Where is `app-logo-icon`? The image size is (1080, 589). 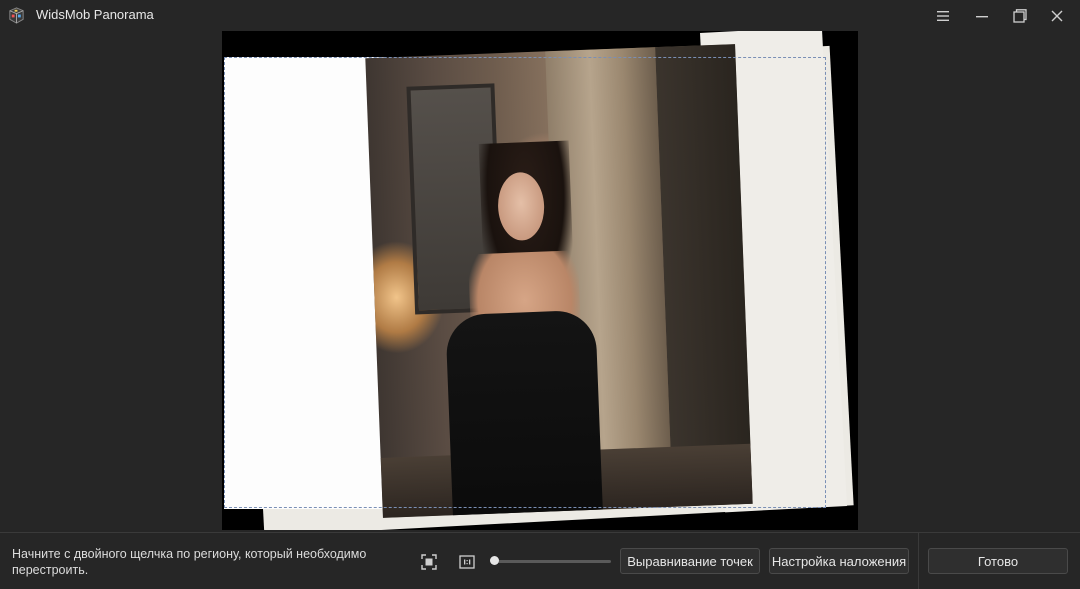
app-logo-icon is located at coordinates (16, 15).